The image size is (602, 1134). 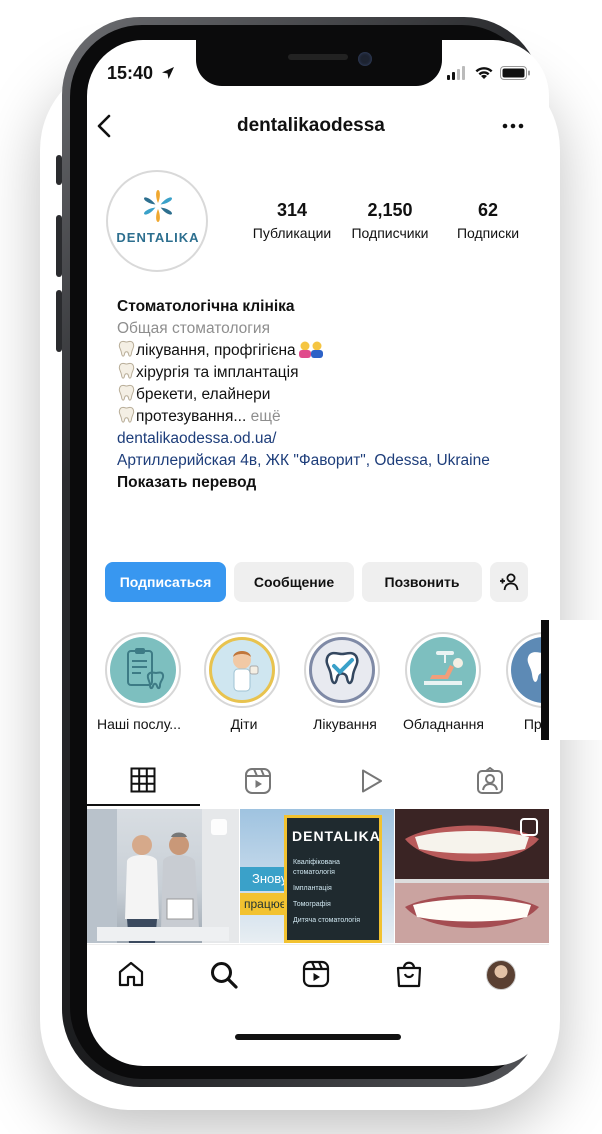 What do you see at coordinates (258, 781) in the screenshot?
I see `reels-tab-icon` at bounding box center [258, 781].